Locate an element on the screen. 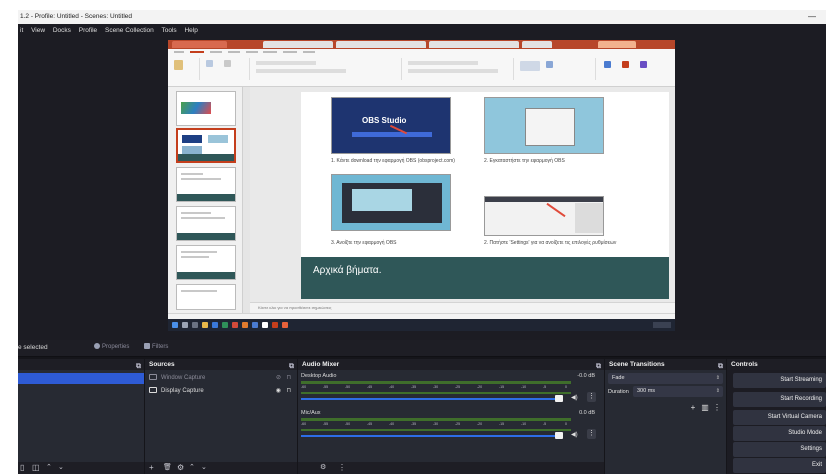 The width and height of the screenshot is (826, 474). spinner-icon: ⇕ is located at coordinates (718, 391).